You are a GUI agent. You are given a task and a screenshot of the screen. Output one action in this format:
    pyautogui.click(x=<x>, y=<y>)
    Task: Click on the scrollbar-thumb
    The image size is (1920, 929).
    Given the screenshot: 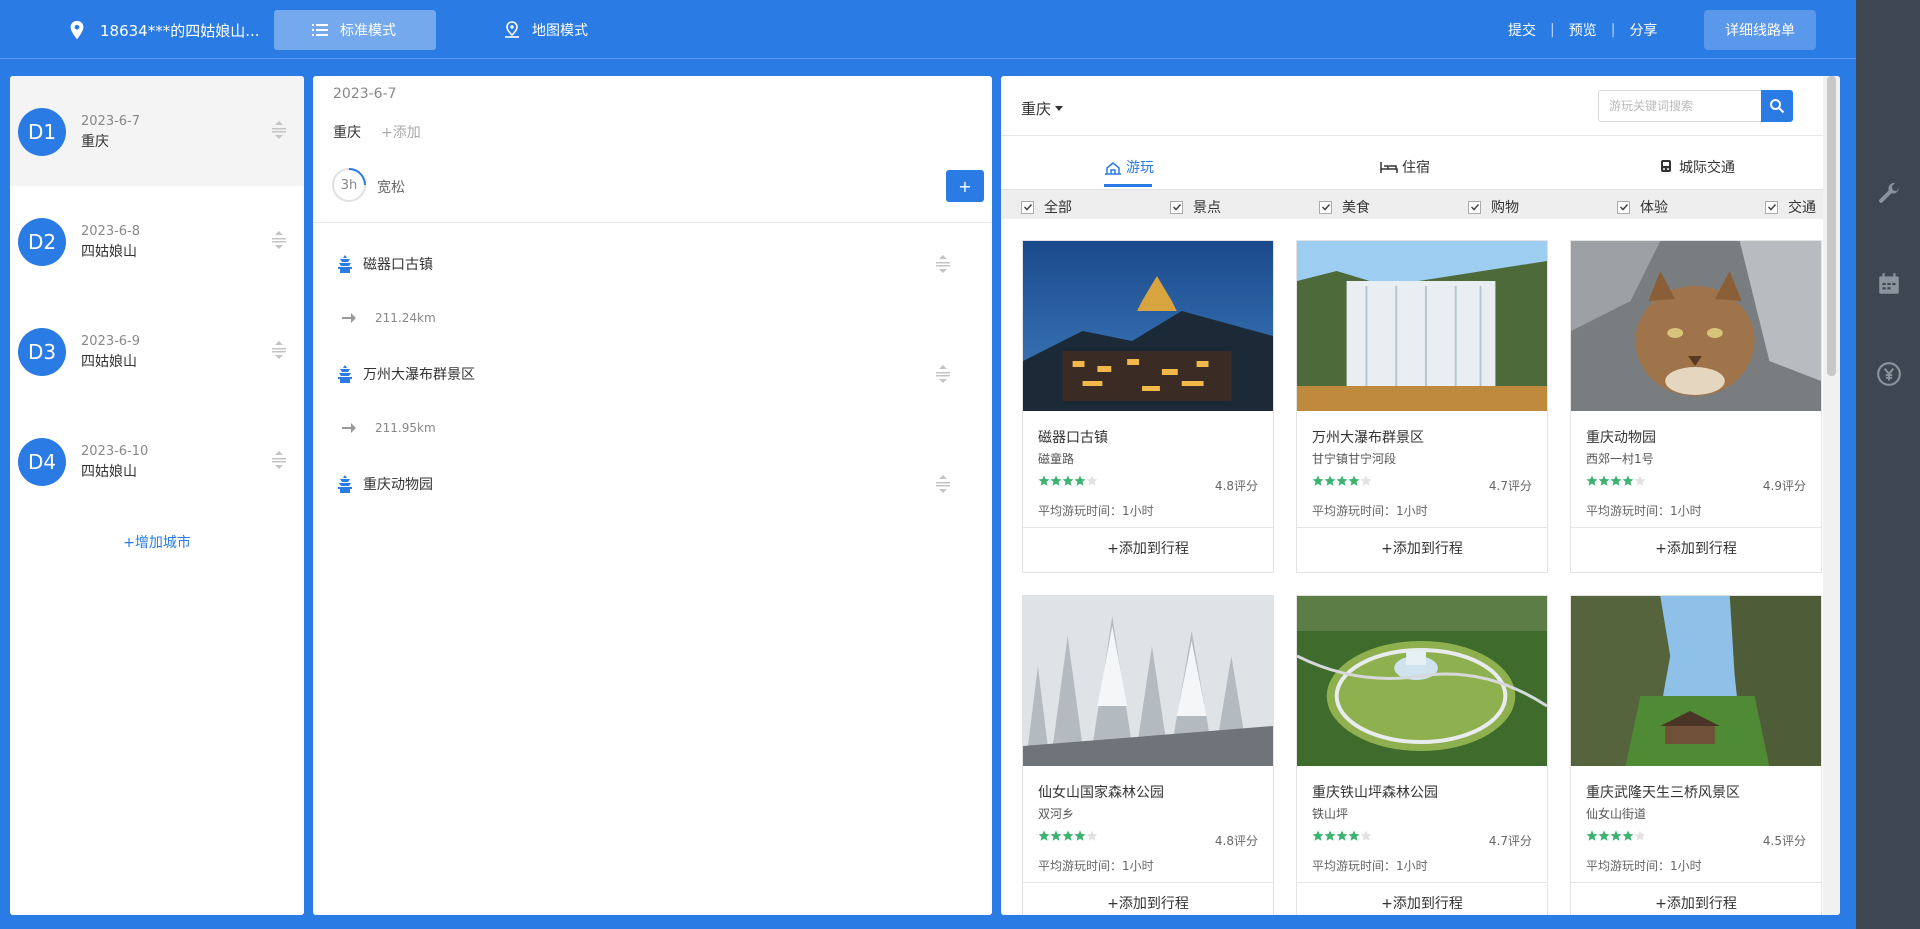 What is the action you would take?
    pyautogui.click(x=1831, y=226)
    